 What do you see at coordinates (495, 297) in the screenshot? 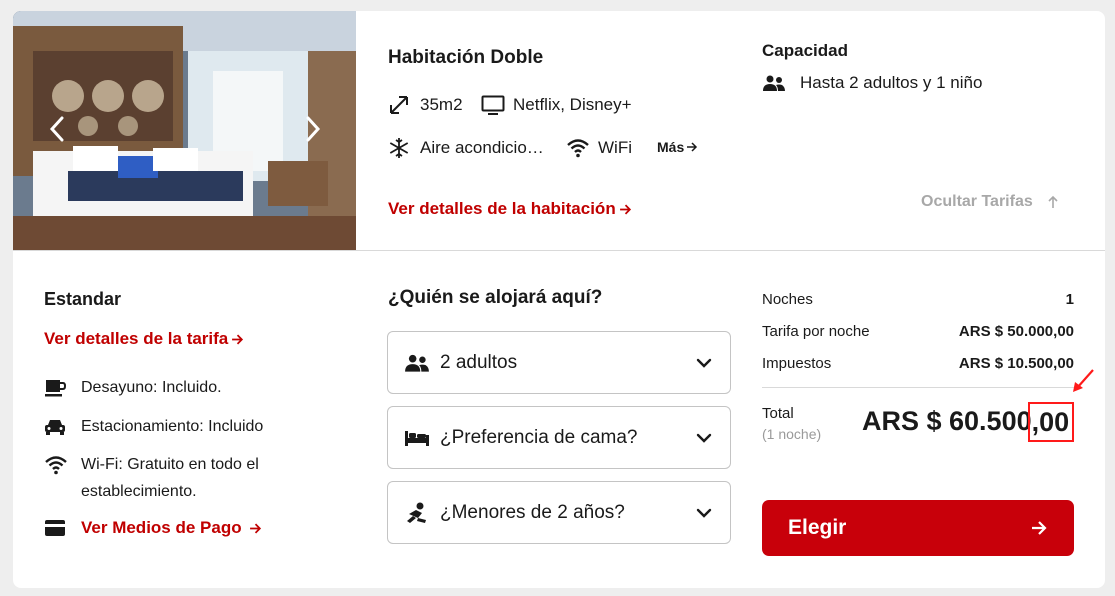
I see `guests-title: ¿Quién se alojará aquí?` at bounding box center [495, 297].